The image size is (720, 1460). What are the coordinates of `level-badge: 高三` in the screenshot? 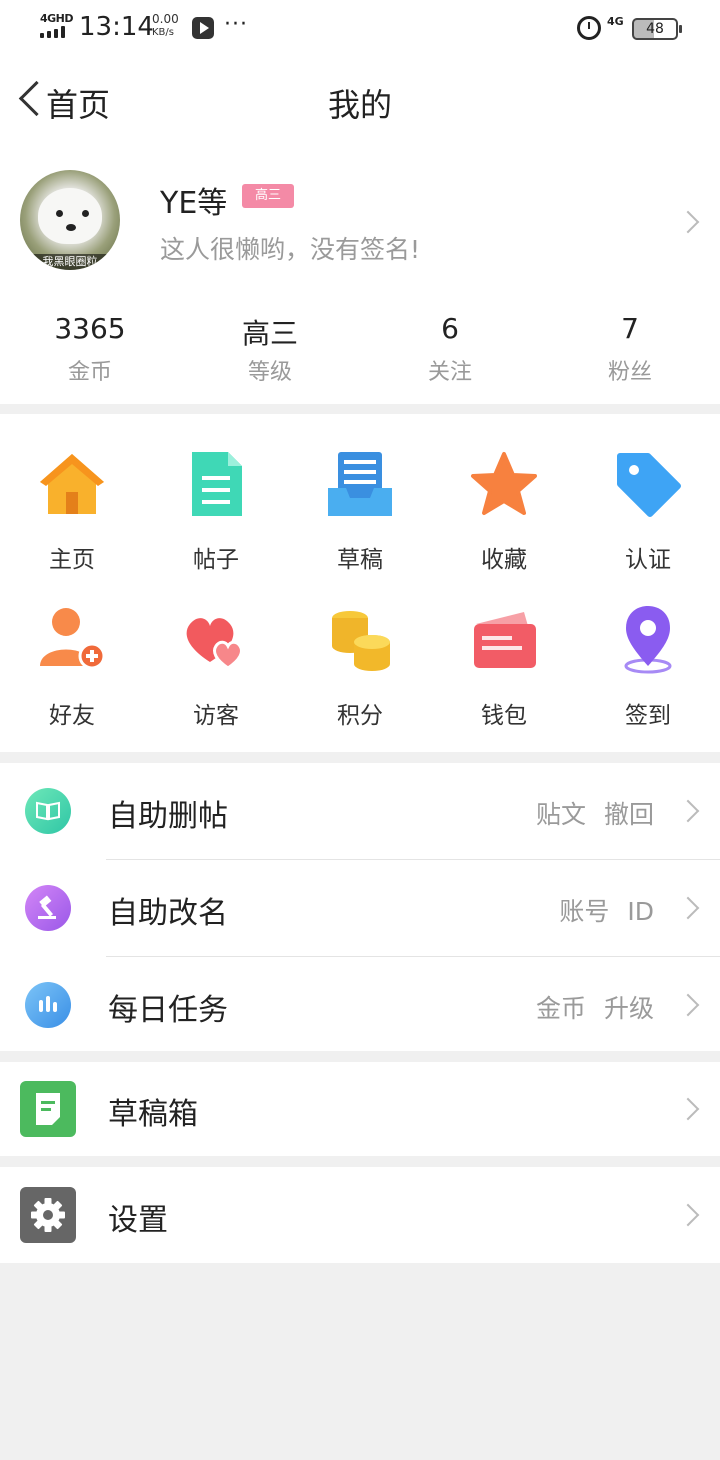 It's located at (268, 196).